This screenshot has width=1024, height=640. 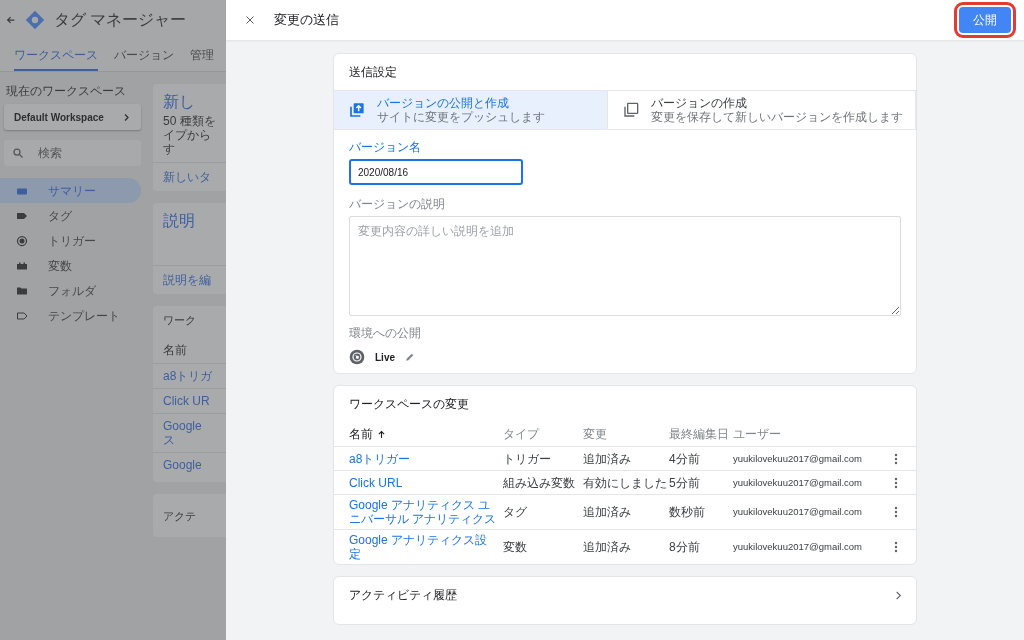 I want to click on option-subtitle: 変更を保存して新しいバージョンを作成します, so click(x=776, y=117).